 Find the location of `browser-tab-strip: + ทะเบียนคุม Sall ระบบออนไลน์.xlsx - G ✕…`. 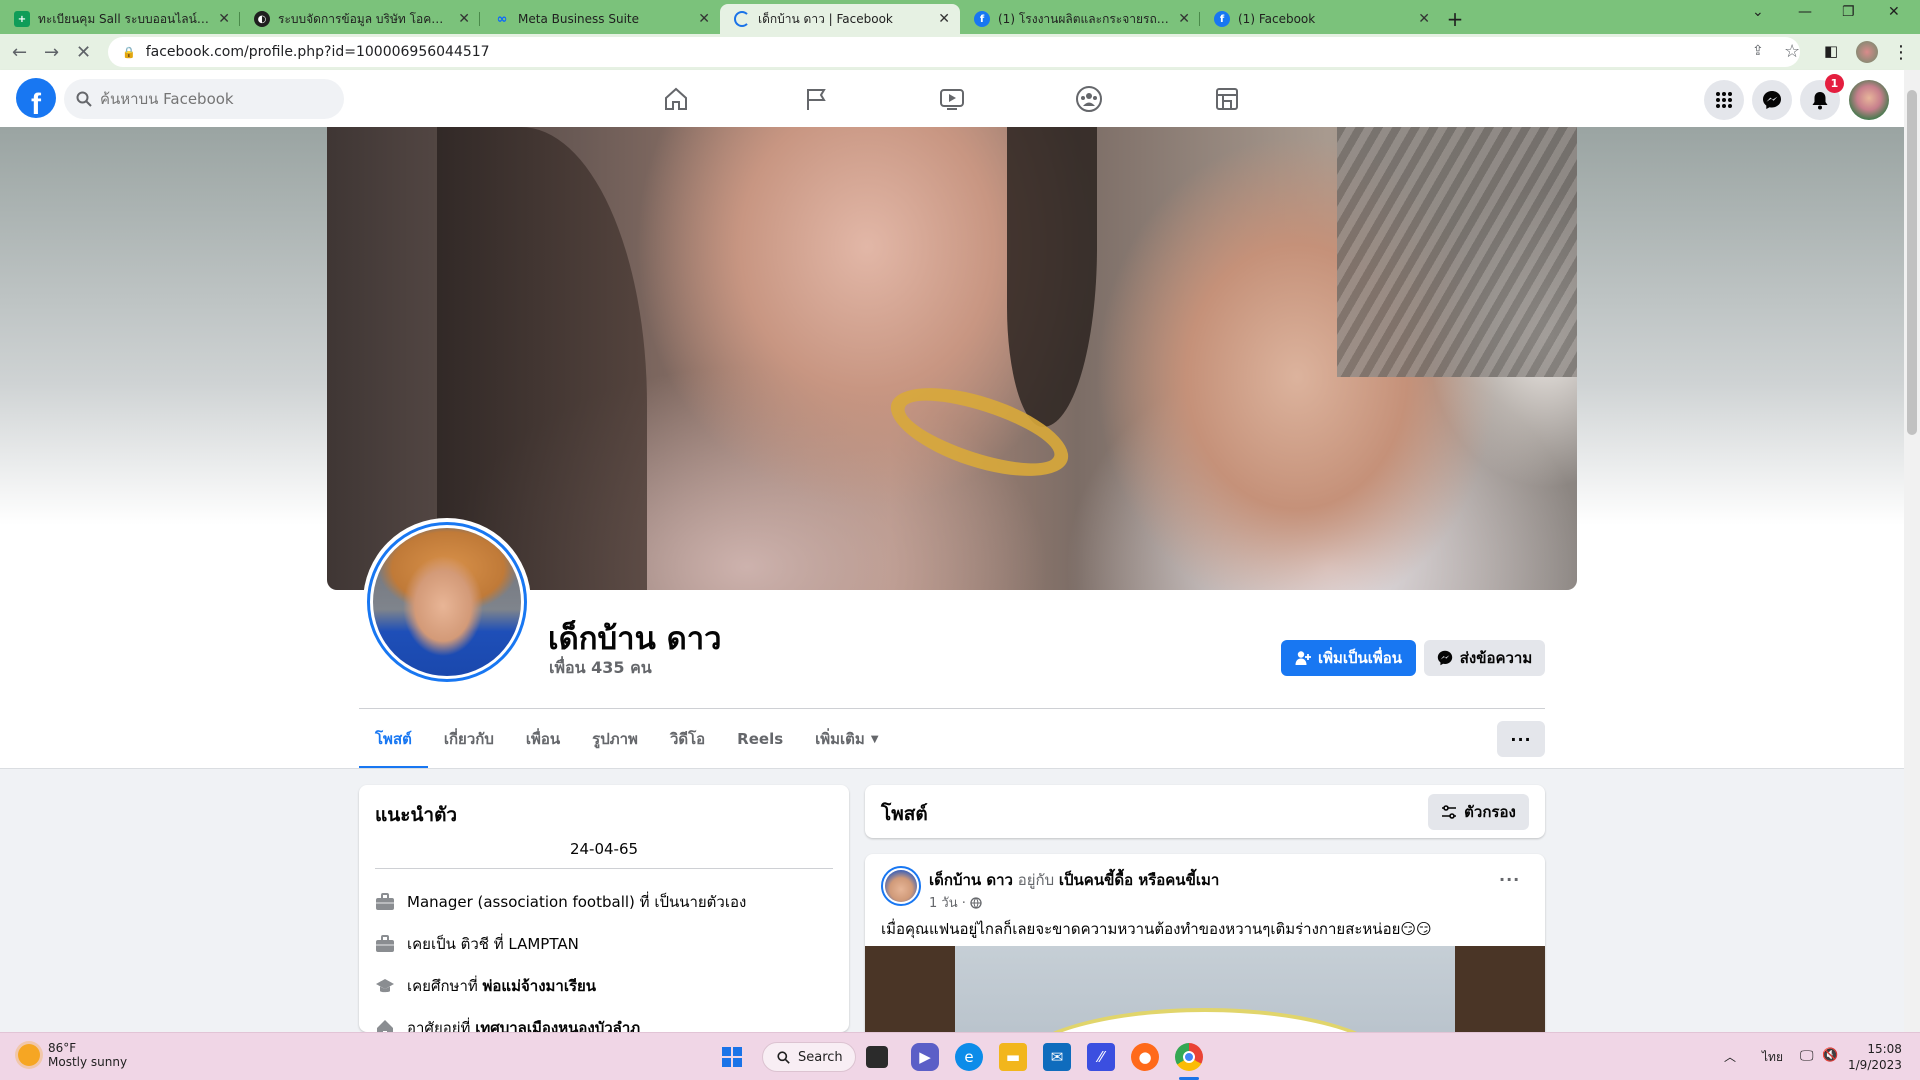

browser-tab-strip: + ทะเบียนคุม Sall ระบบออนไลน์.xlsx - G ✕… is located at coordinates (960, 17).